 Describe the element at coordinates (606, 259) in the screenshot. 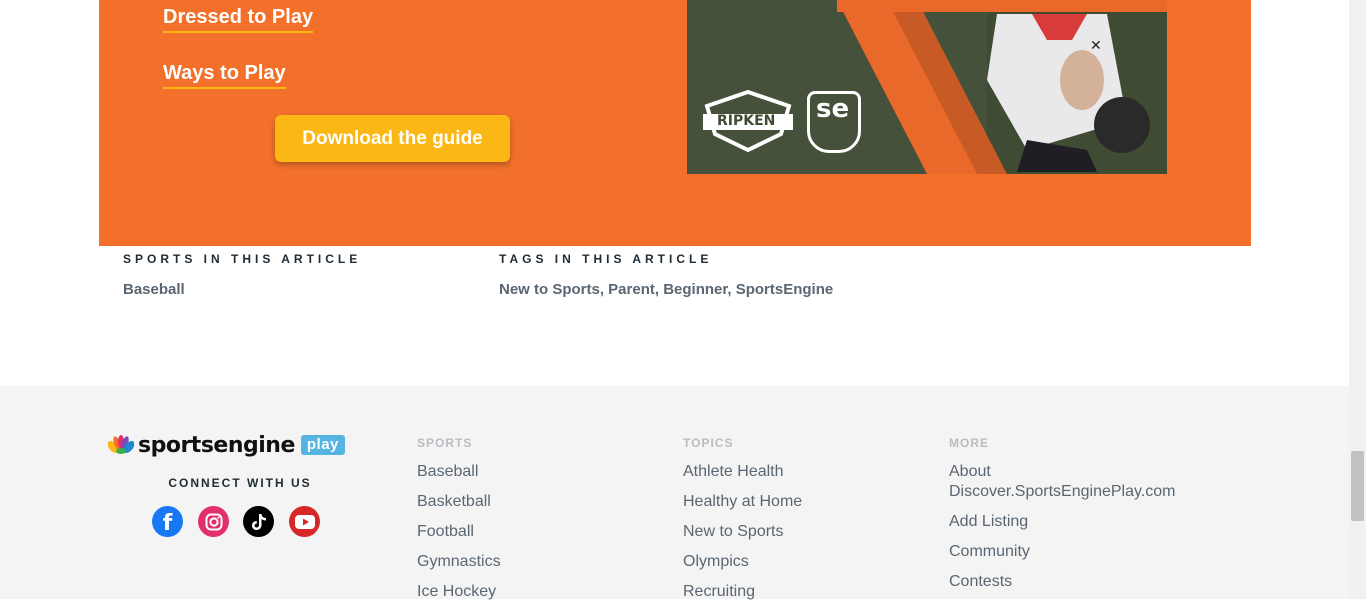

I see `tags-in-article-heading: TAGS IN THIS ARTICLE` at that location.